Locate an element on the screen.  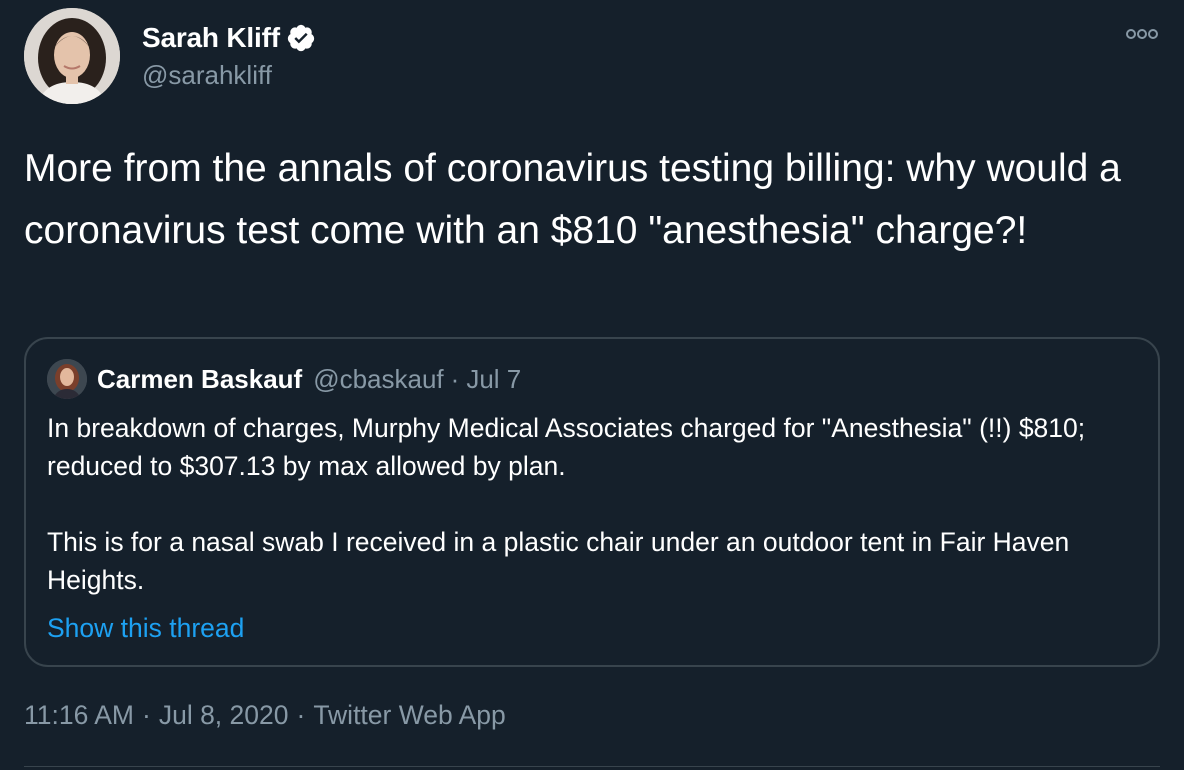
quoted-tweet-header: Carmen Baskauf @cbaskauf · Jul 7 is located at coordinates (284, 379).